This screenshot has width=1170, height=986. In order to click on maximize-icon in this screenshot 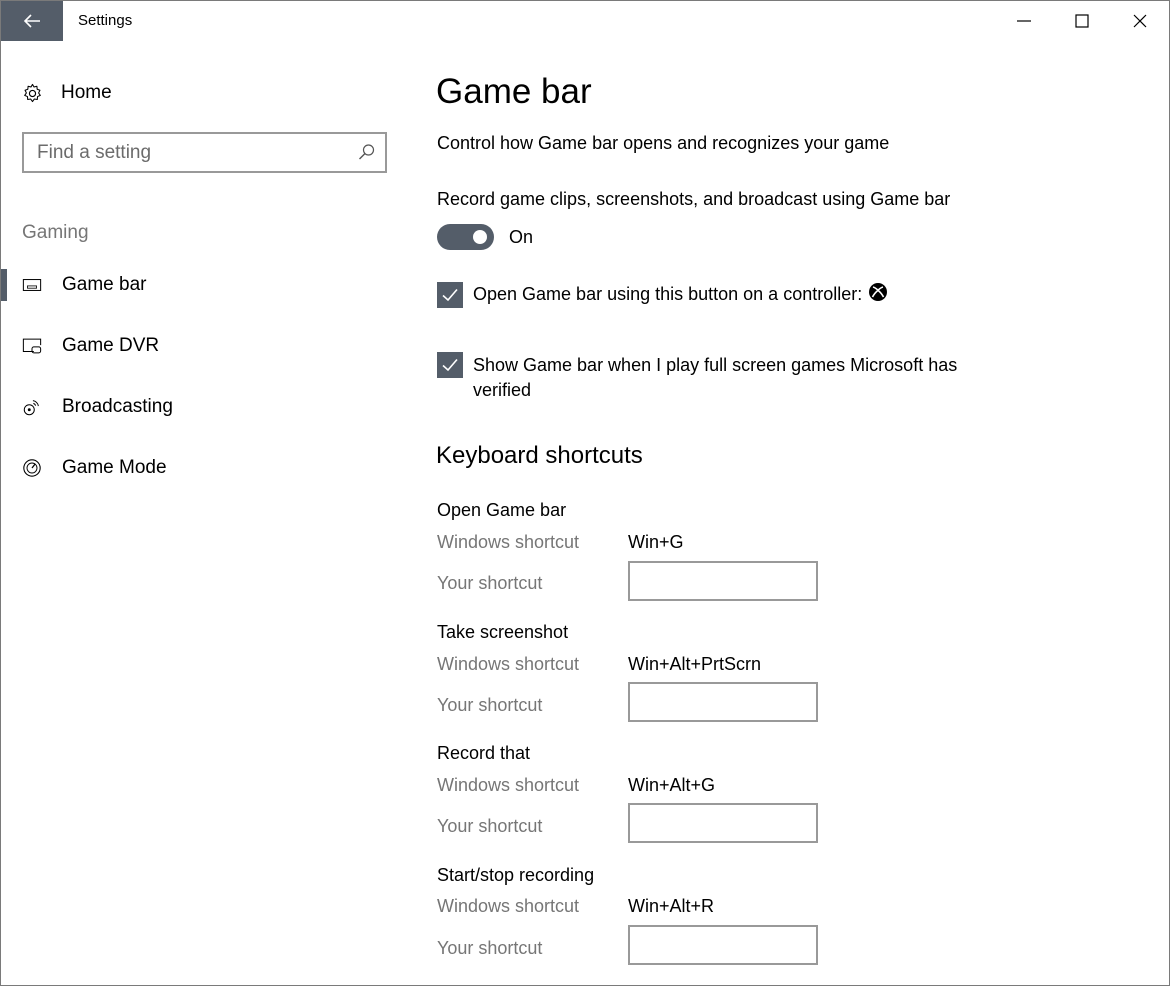, I will do `click(1082, 21)`.